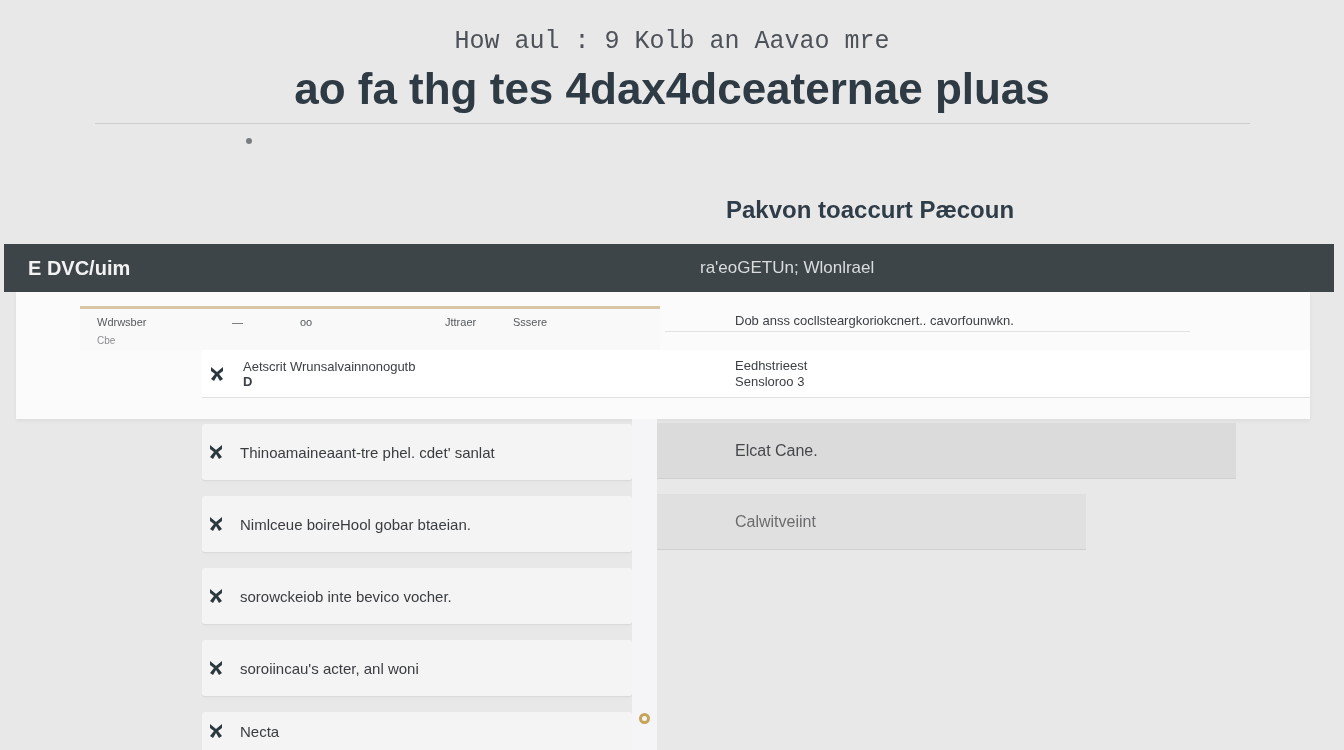  What do you see at coordinates (871, 210) in the screenshot?
I see `section-heading: Pakvon toaccurt Pæcoun` at bounding box center [871, 210].